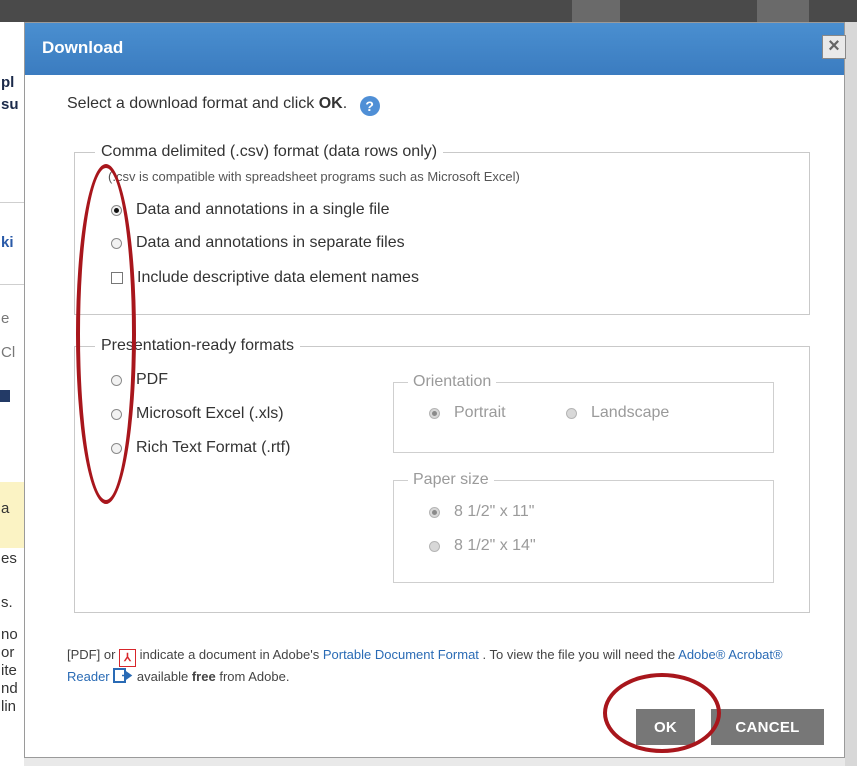 The image size is (857, 766). What do you see at coordinates (851, 394) in the screenshot?
I see `background-scroll-area` at bounding box center [851, 394].